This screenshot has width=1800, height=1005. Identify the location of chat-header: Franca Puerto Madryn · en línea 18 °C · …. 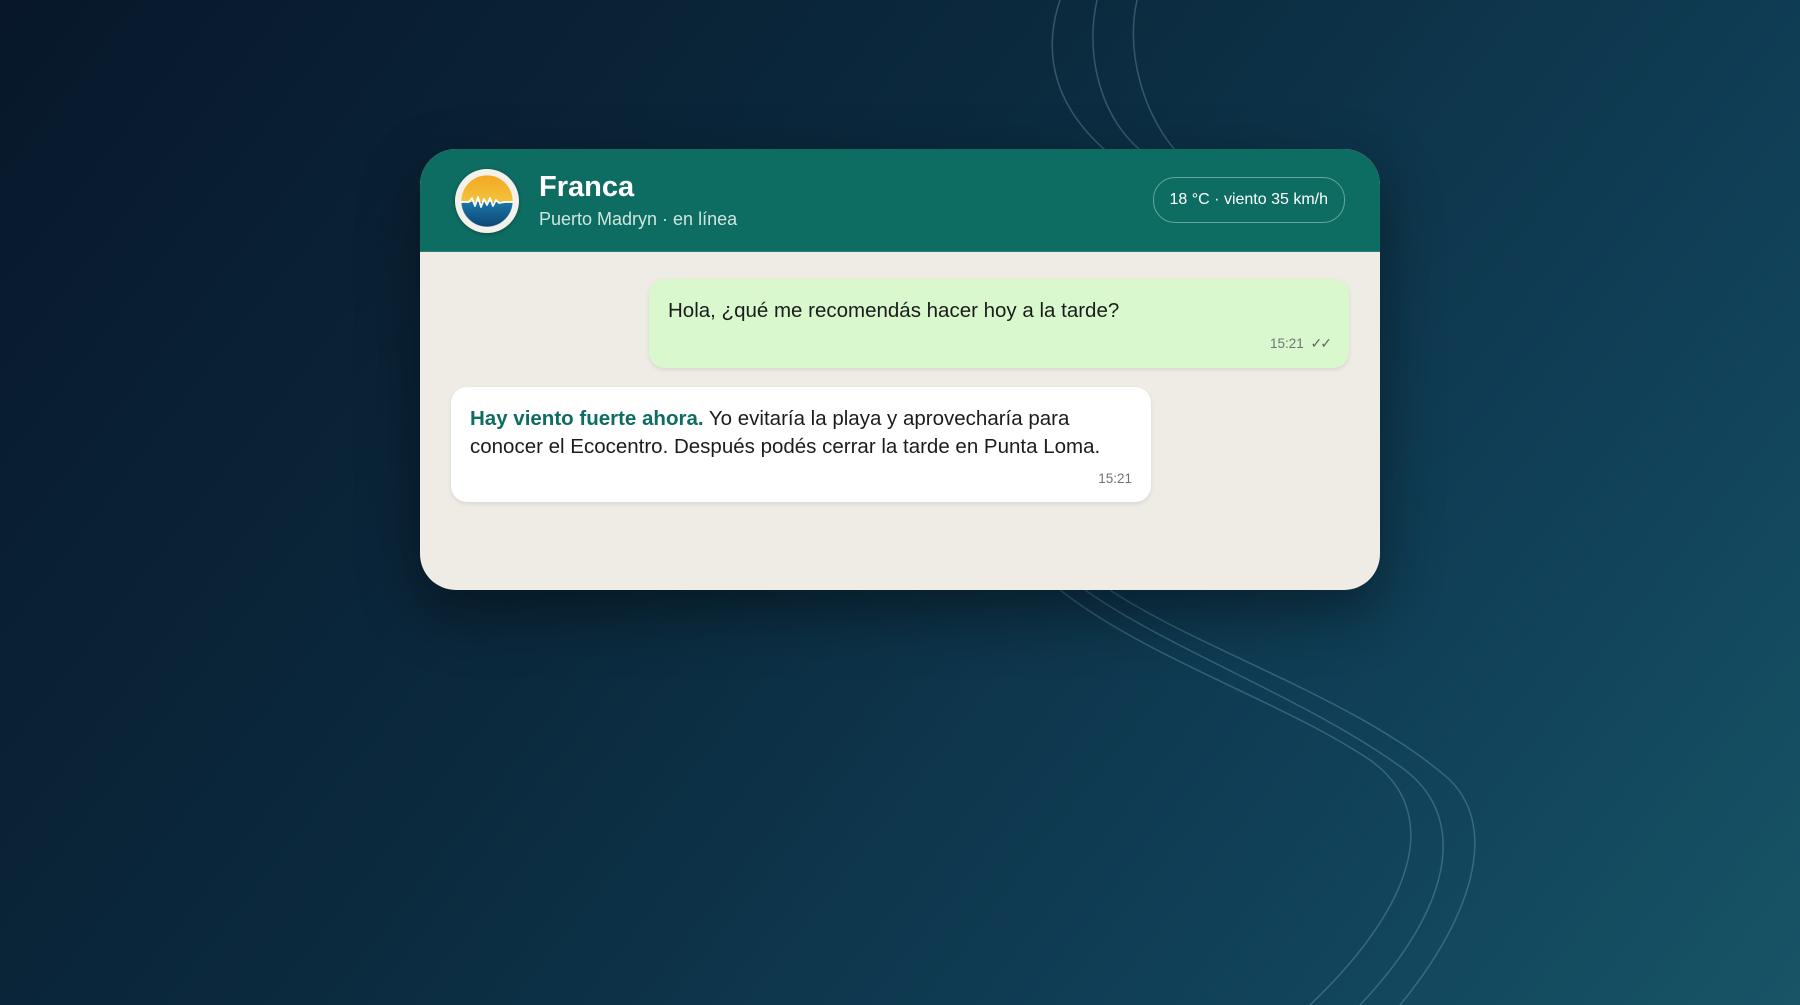
(900, 200).